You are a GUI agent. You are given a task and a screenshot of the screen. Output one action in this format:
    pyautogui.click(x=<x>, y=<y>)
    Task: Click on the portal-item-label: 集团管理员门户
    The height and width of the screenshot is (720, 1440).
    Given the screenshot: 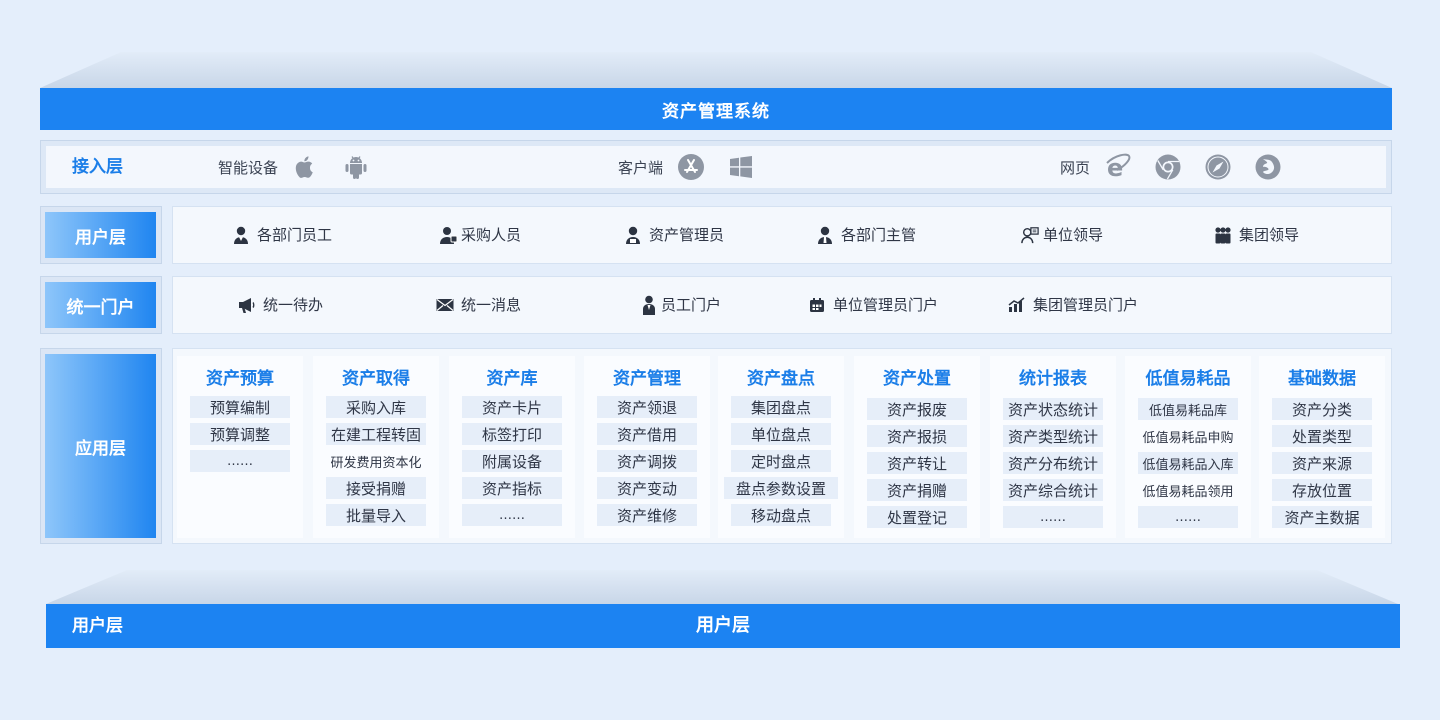 What is the action you would take?
    pyautogui.click(x=1086, y=305)
    